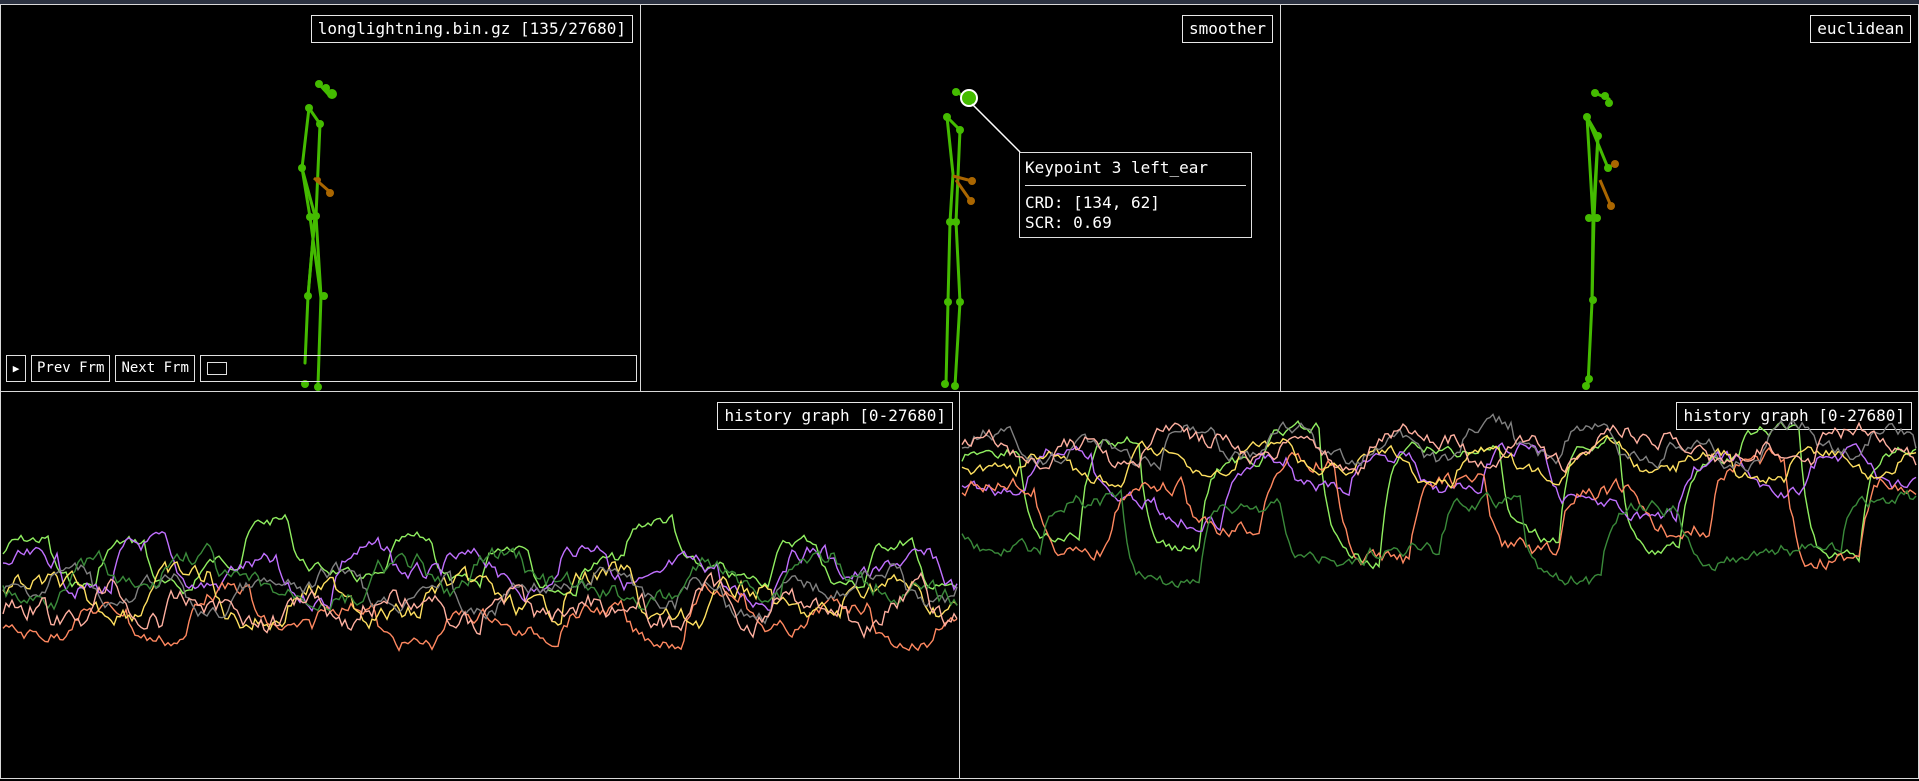 This screenshot has height=781, width=1919. What do you see at coordinates (957, 239) in the screenshot?
I see `skeleton-smoother` at bounding box center [957, 239].